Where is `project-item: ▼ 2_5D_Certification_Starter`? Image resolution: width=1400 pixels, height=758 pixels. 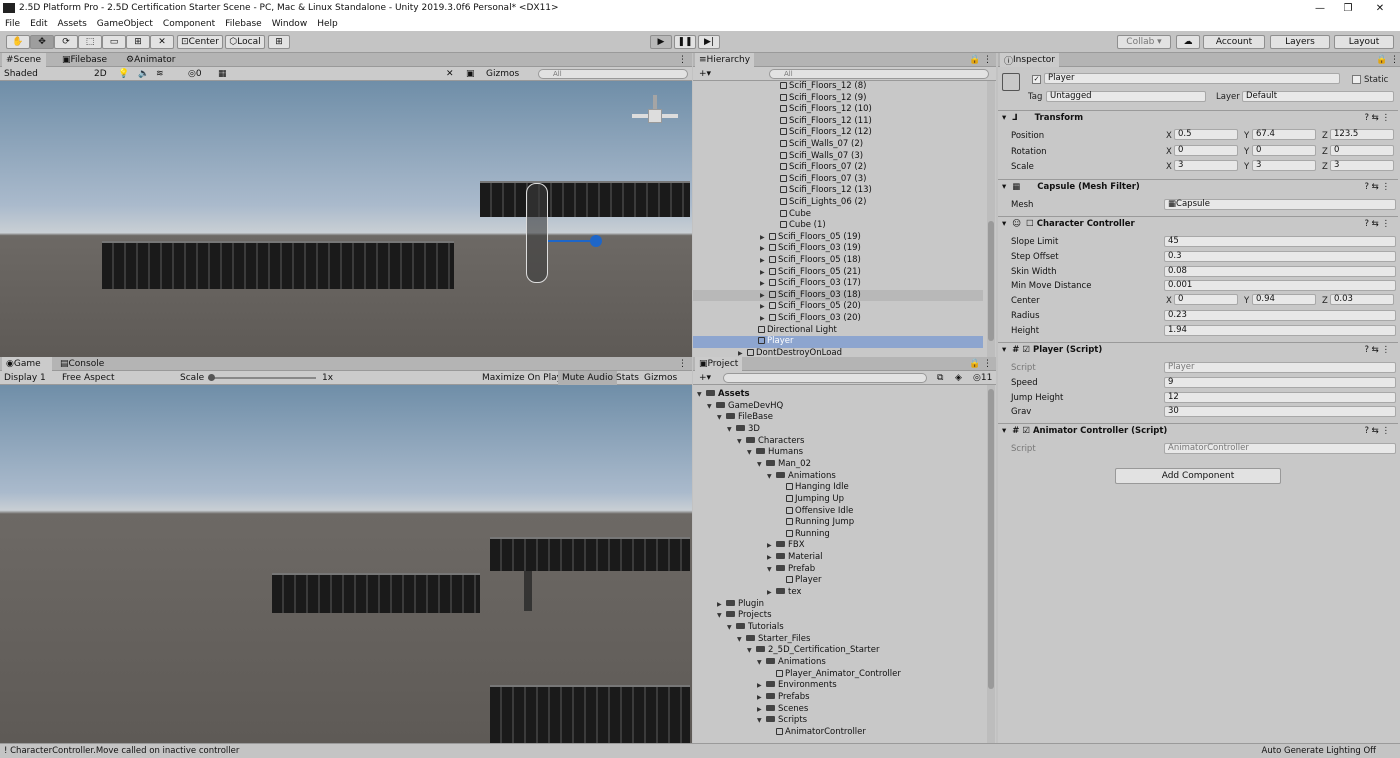
project-item: ▼ 2_5D_Certification_Starter is located at coordinates (840, 651).